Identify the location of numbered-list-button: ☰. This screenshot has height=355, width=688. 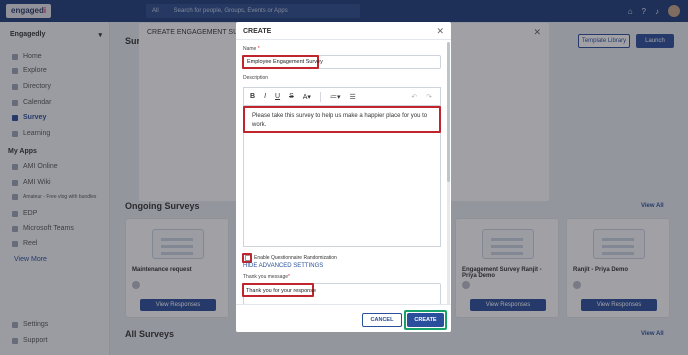
(352, 97).